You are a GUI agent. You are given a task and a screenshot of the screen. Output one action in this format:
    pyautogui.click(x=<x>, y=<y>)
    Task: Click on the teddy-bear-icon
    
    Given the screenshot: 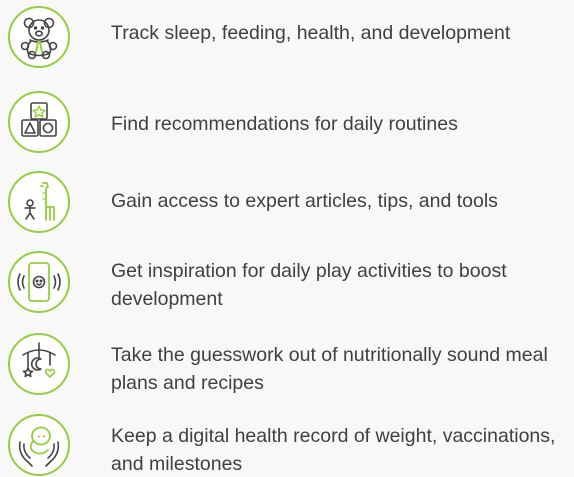 What is the action you would take?
    pyautogui.click(x=39, y=37)
    